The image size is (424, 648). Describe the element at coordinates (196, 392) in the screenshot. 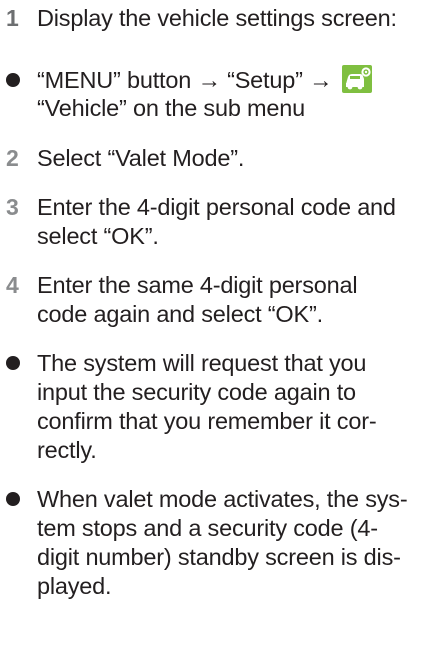

I see `note-text-line: input the security code again to` at that location.